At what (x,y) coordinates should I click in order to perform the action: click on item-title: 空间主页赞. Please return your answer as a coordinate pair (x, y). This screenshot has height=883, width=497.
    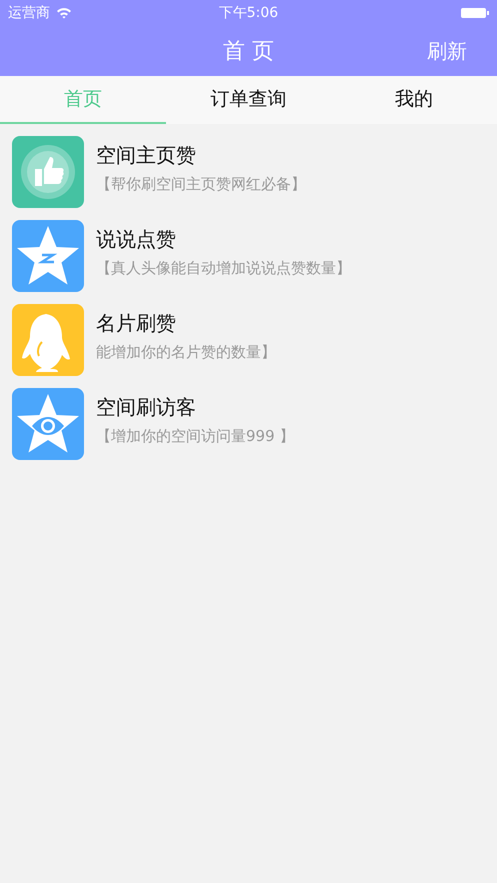
    Looking at the image, I should click on (223, 155).